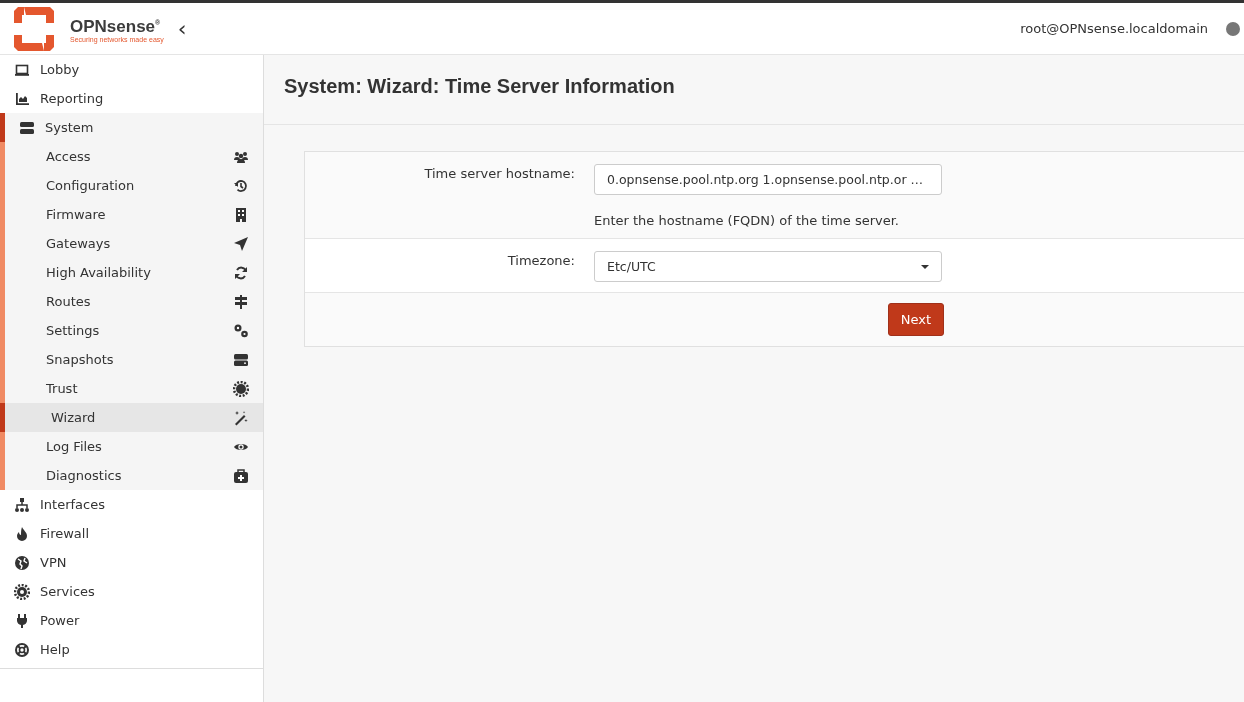 Image resolution: width=1244 pixels, height=702 pixels. What do you see at coordinates (131, 591) in the screenshot?
I see `menu-item: Services` at bounding box center [131, 591].